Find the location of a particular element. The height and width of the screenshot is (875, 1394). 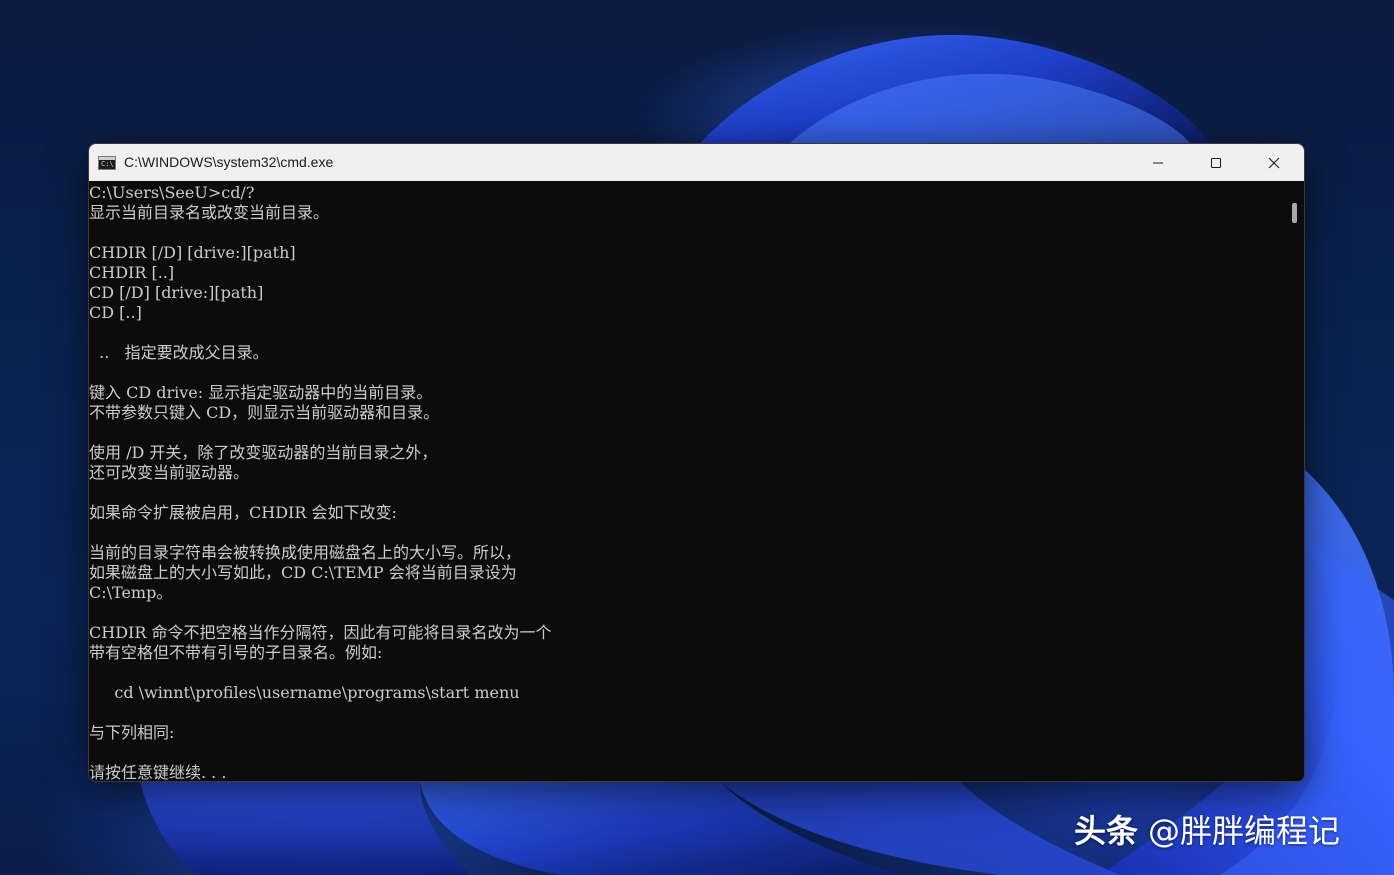

close-icon is located at coordinates (1274, 162).